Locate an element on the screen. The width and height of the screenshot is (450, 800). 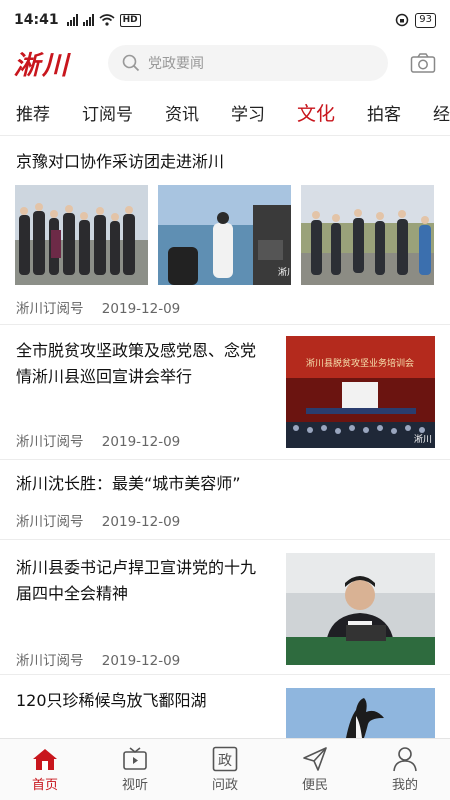
nav-audio-video: 视听 is located at coordinates (135, 769).